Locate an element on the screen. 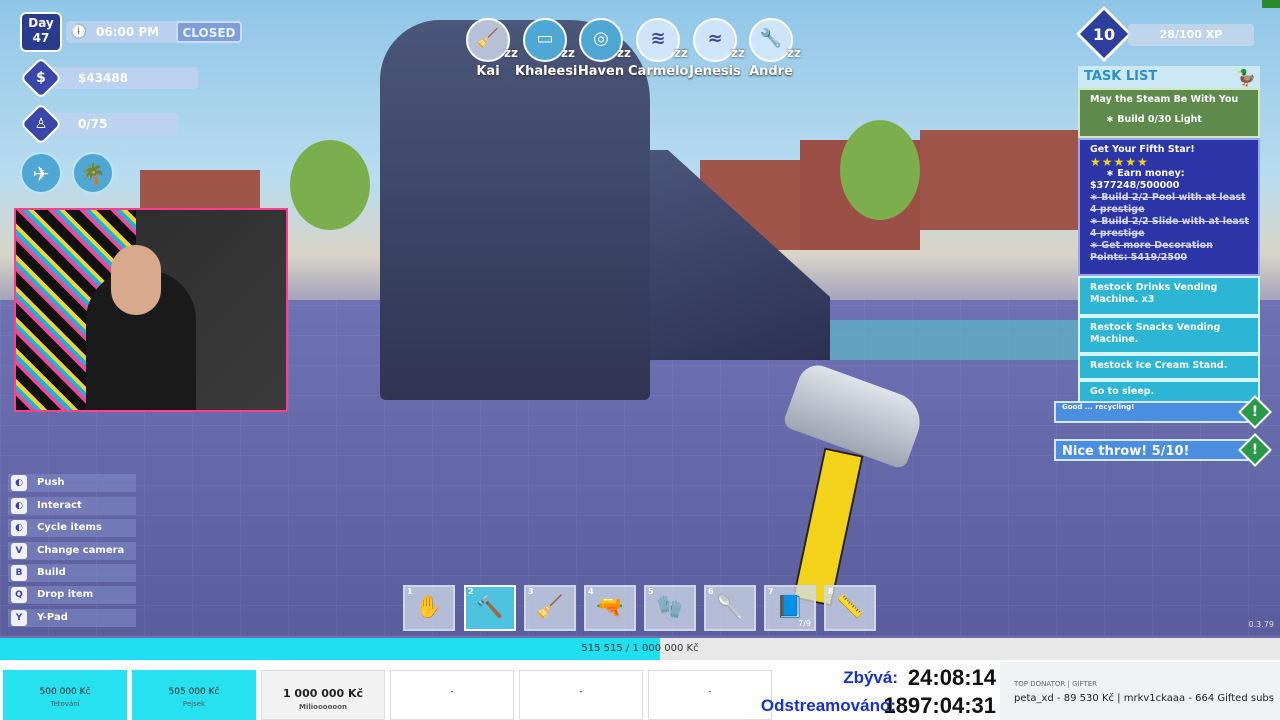 This screenshot has height=720, width=1280. hotbar-slot-tape: 8 📏 is located at coordinates (850, 608).